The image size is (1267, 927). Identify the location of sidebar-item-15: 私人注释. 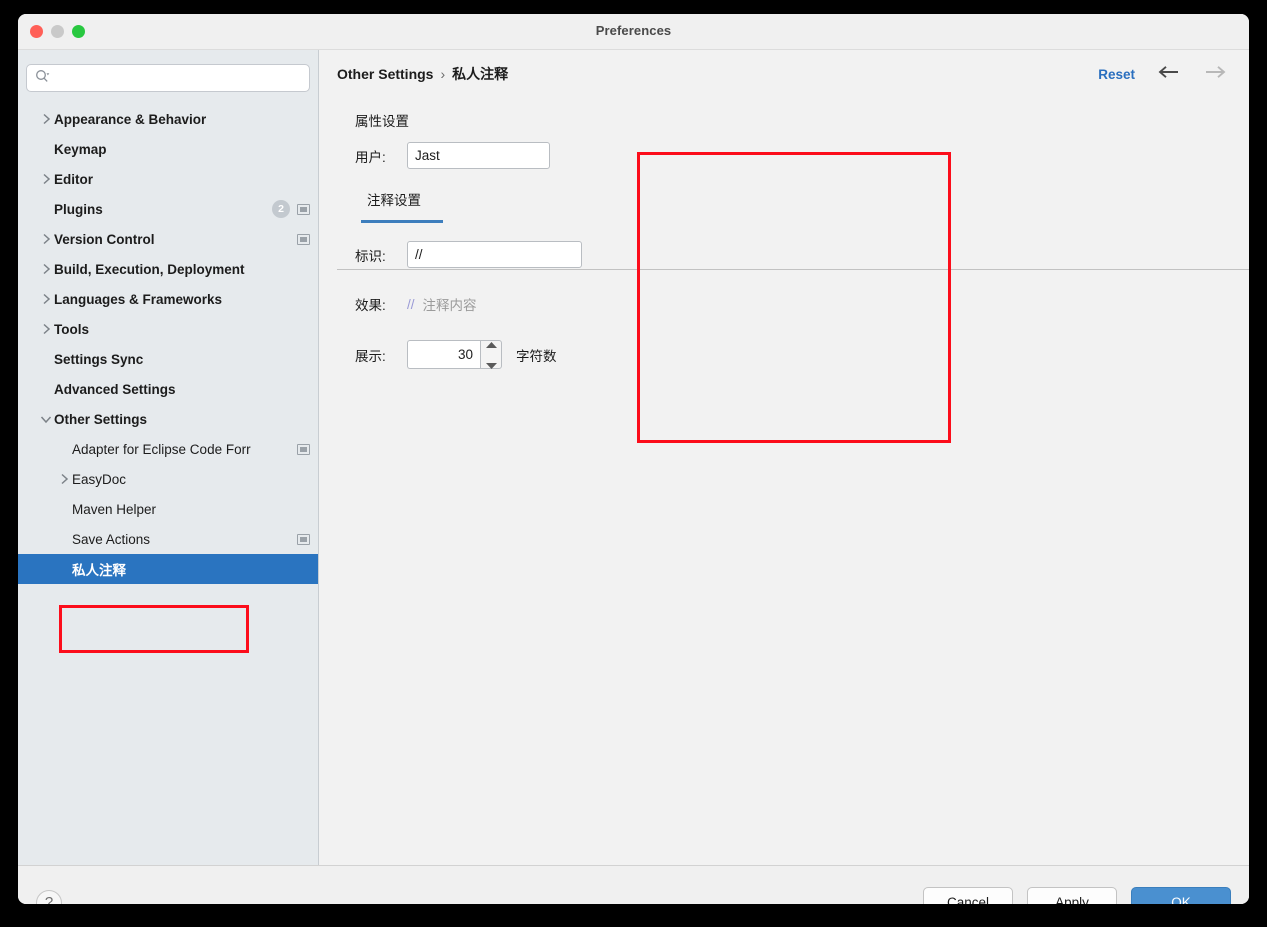
(168, 569).